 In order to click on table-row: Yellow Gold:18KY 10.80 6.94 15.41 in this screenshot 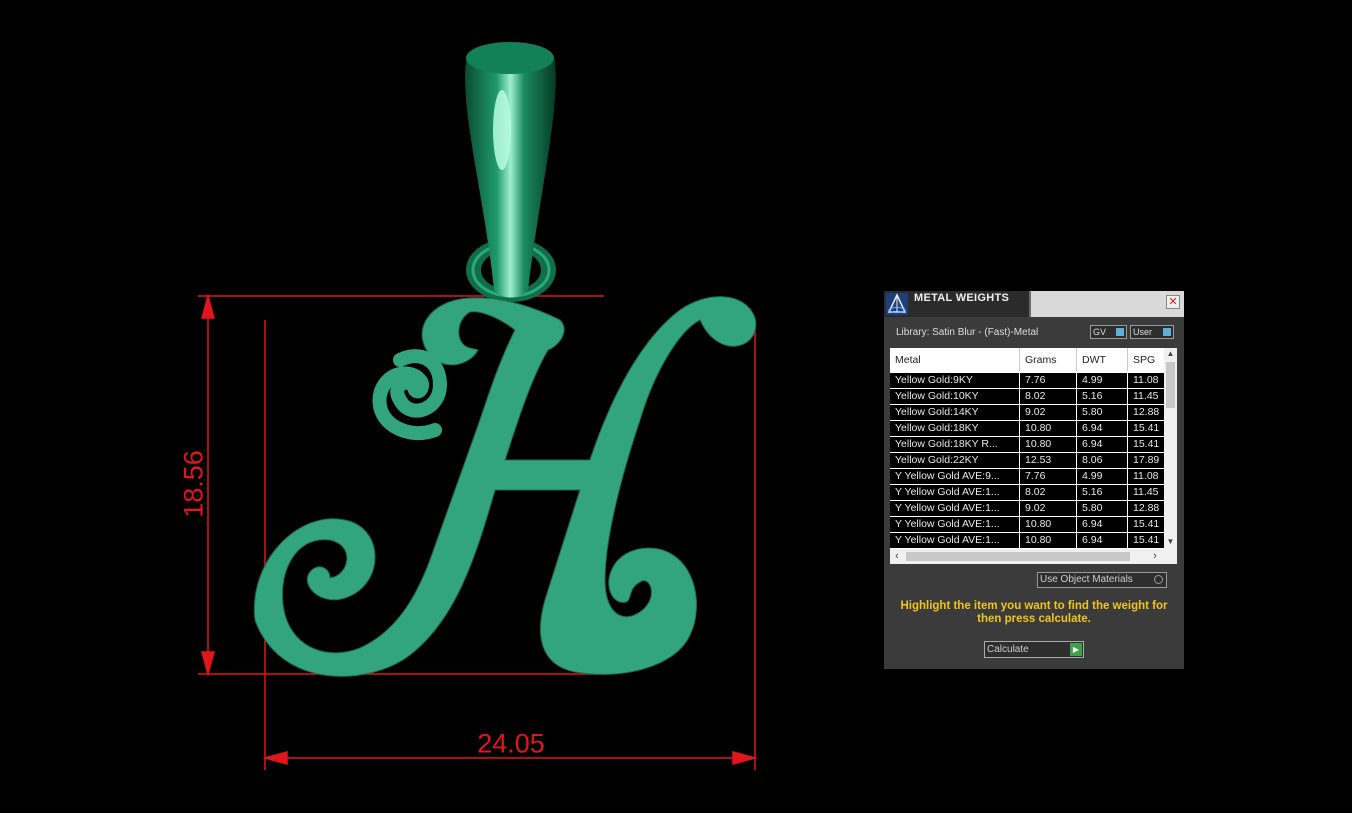, I will do `click(1027, 429)`.